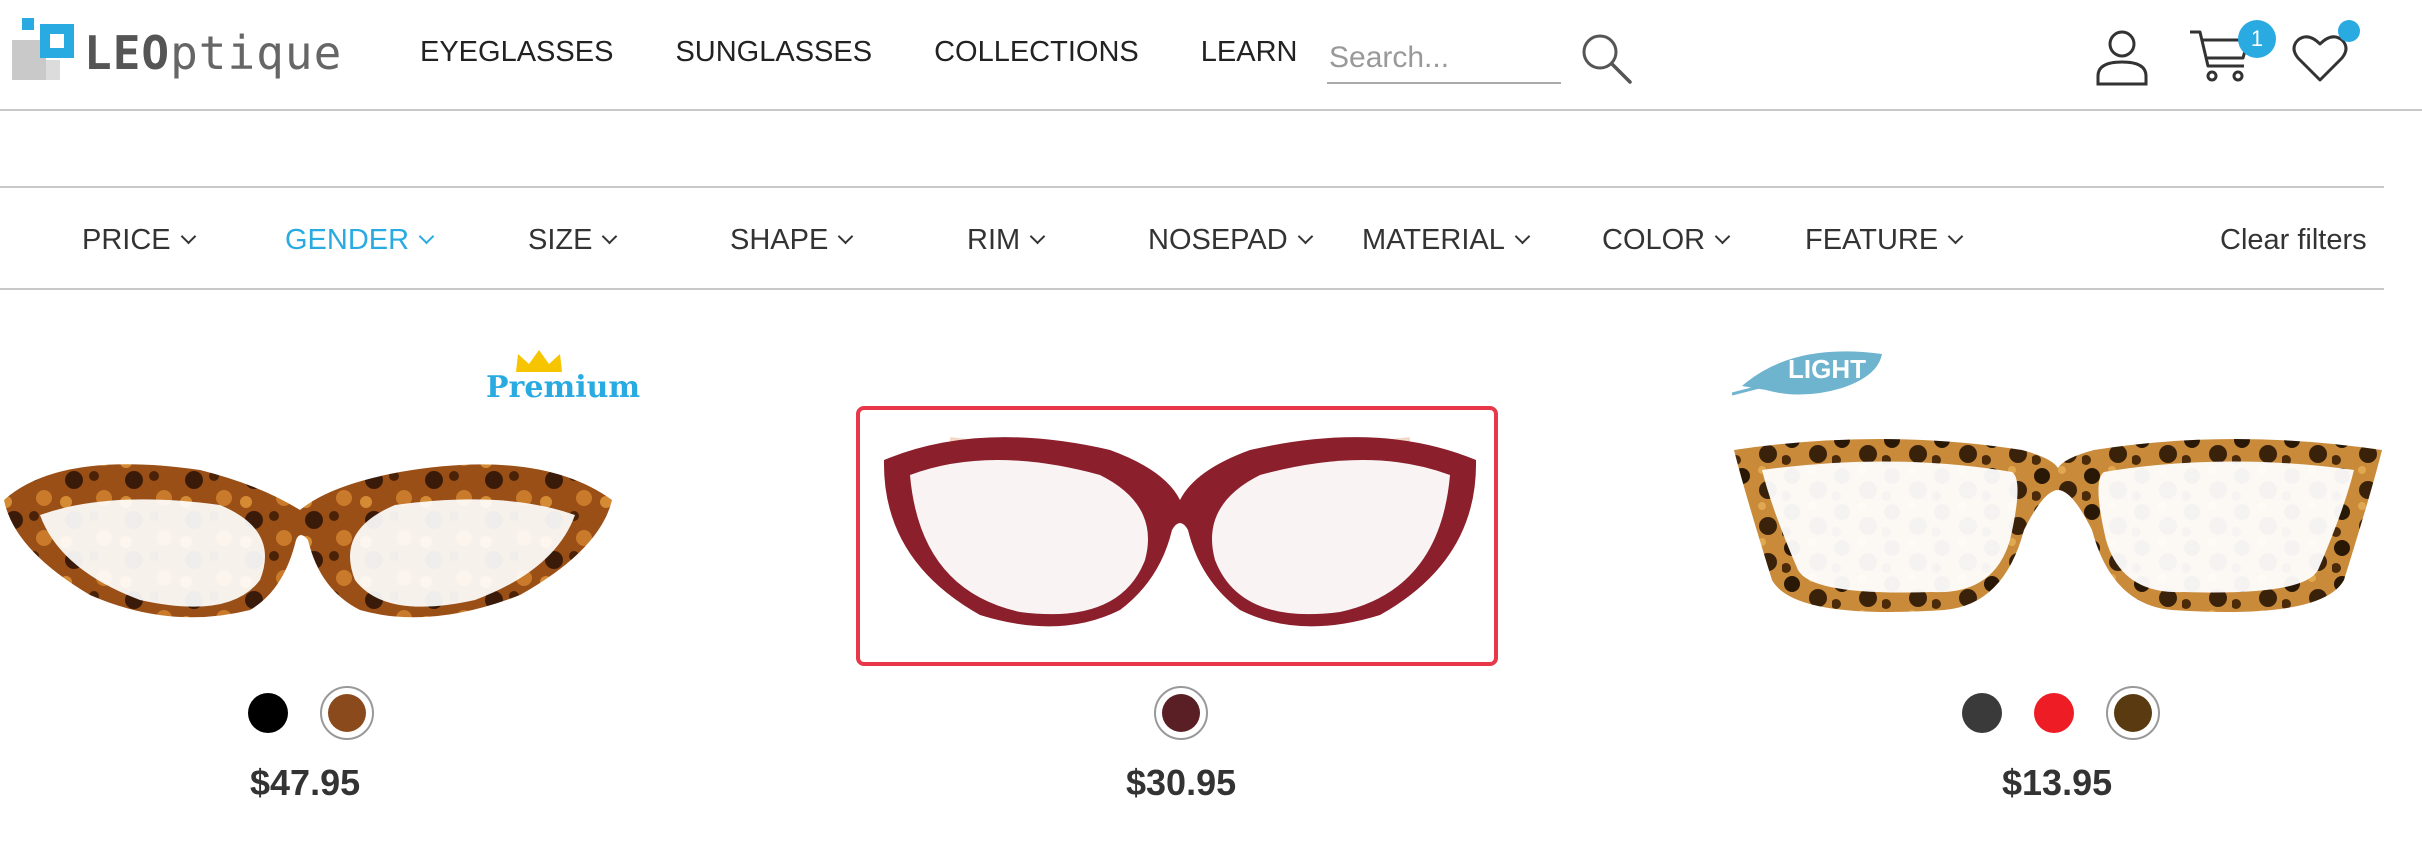 This screenshot has height=866, width=2422. Describe the element at coordinates (1827, 369) in the screenshot. I see `light-badge-label: LIGHT` at that location.